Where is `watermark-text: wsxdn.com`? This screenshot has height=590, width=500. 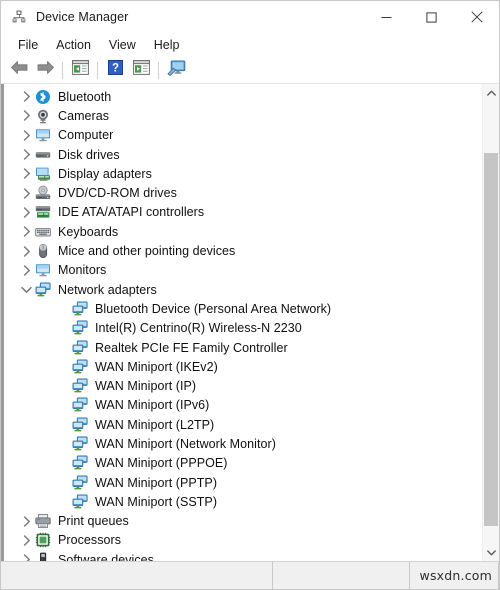 watermark-text: wsxdn.com is located at coordinates (455, 575).